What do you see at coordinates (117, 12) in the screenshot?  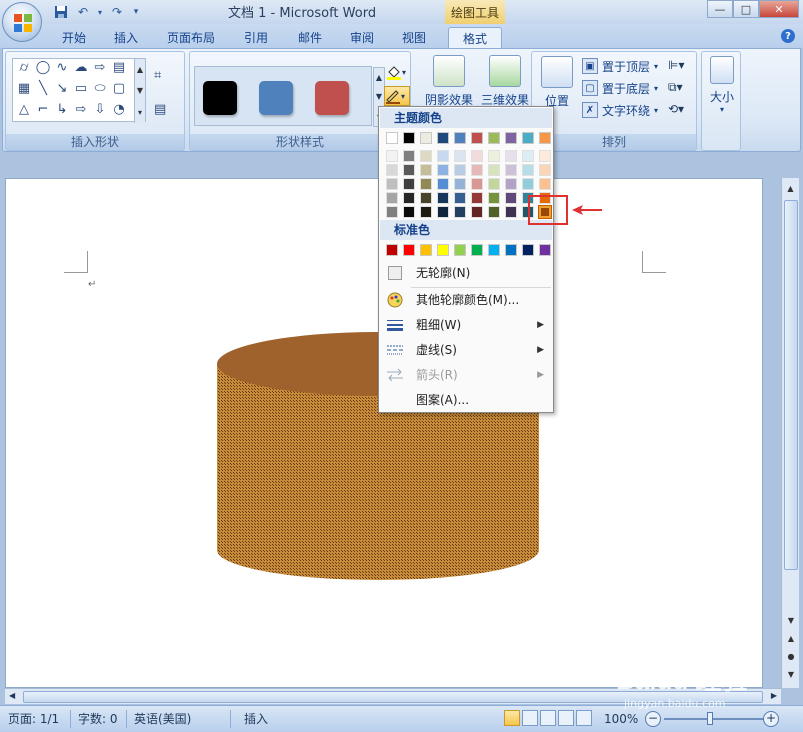 I see `redo-icon: ↷` at bounding box center [117, 12].